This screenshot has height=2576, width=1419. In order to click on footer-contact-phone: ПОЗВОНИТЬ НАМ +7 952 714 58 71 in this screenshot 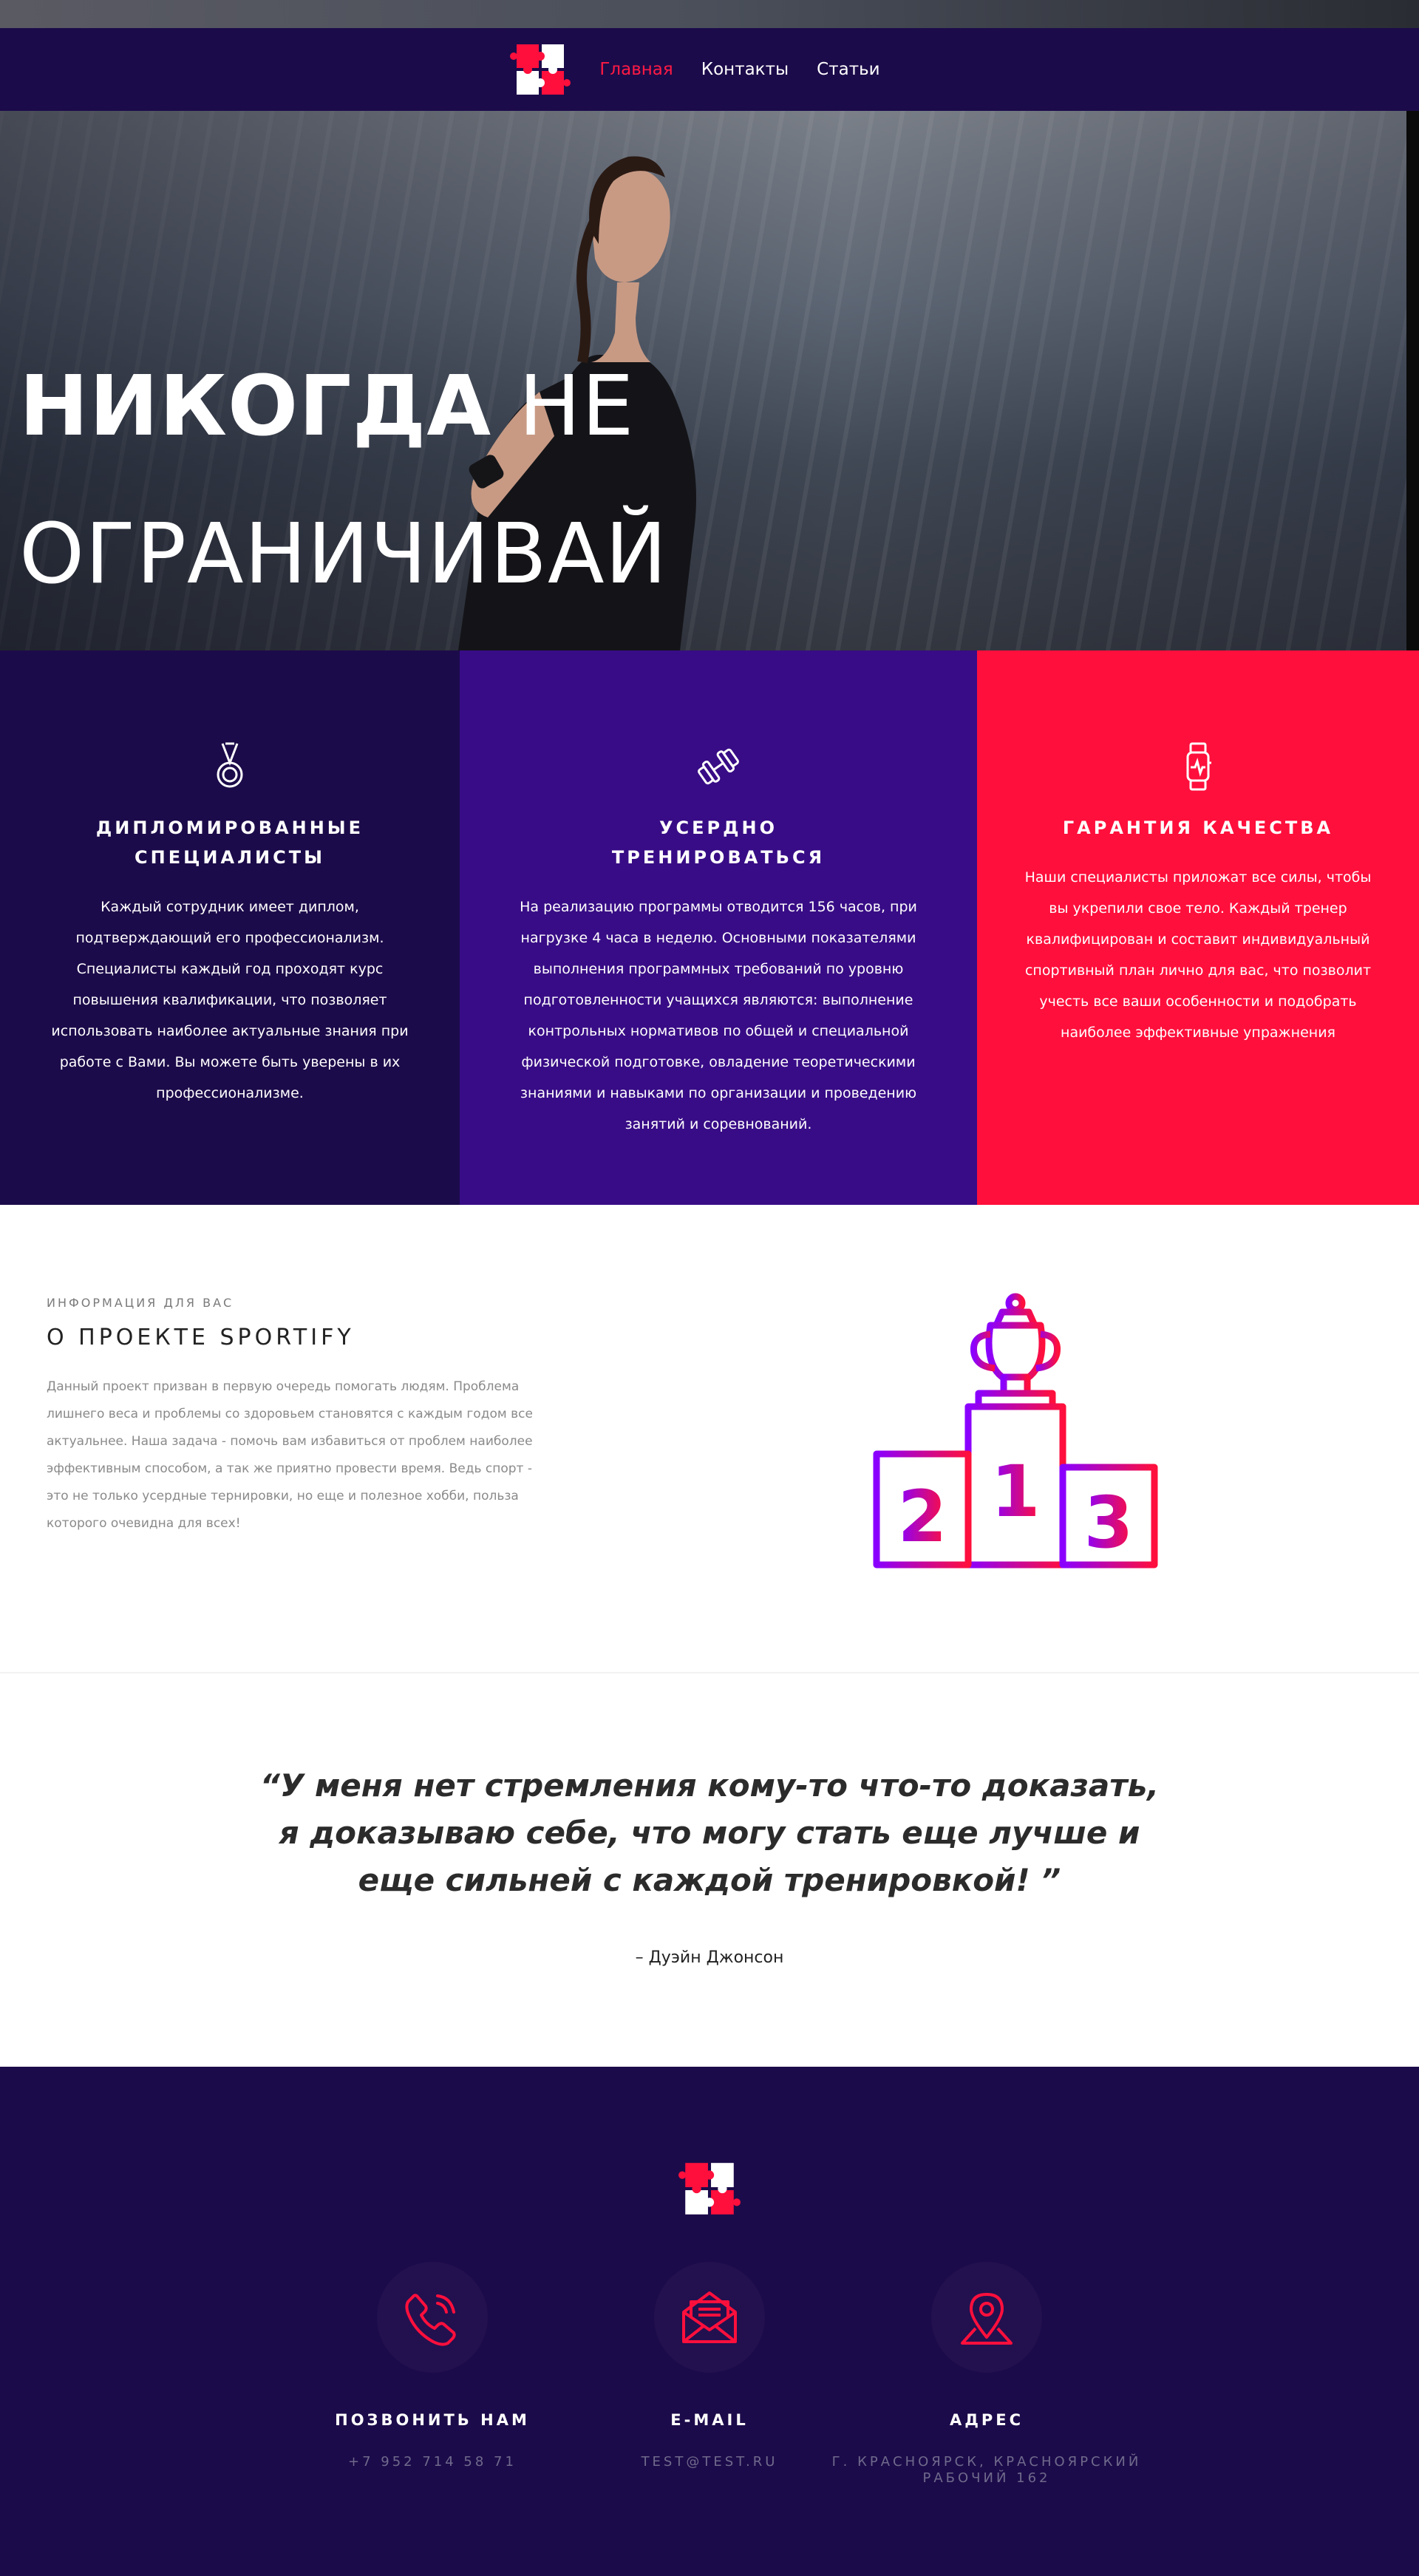, I will do `click(432, 2366)`.